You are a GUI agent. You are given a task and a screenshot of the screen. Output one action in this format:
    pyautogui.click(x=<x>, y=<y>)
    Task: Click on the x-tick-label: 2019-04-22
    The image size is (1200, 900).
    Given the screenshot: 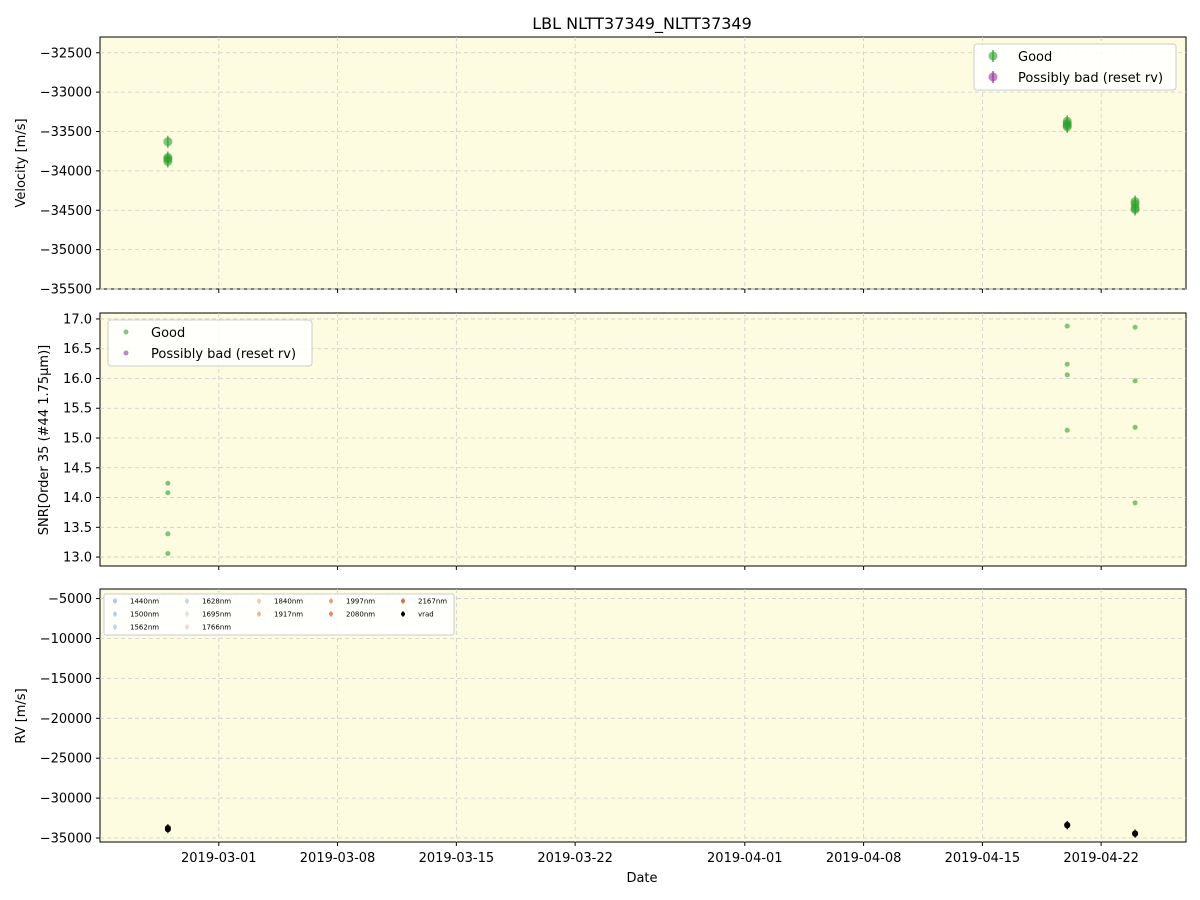 What is the action you would take?
    pyautogui.click(x=1101, y=858)
    